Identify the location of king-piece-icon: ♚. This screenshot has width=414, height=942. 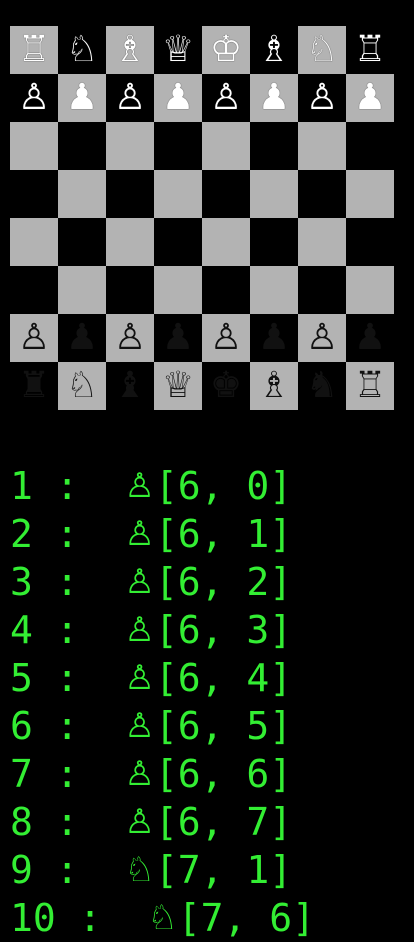
(226, 386).